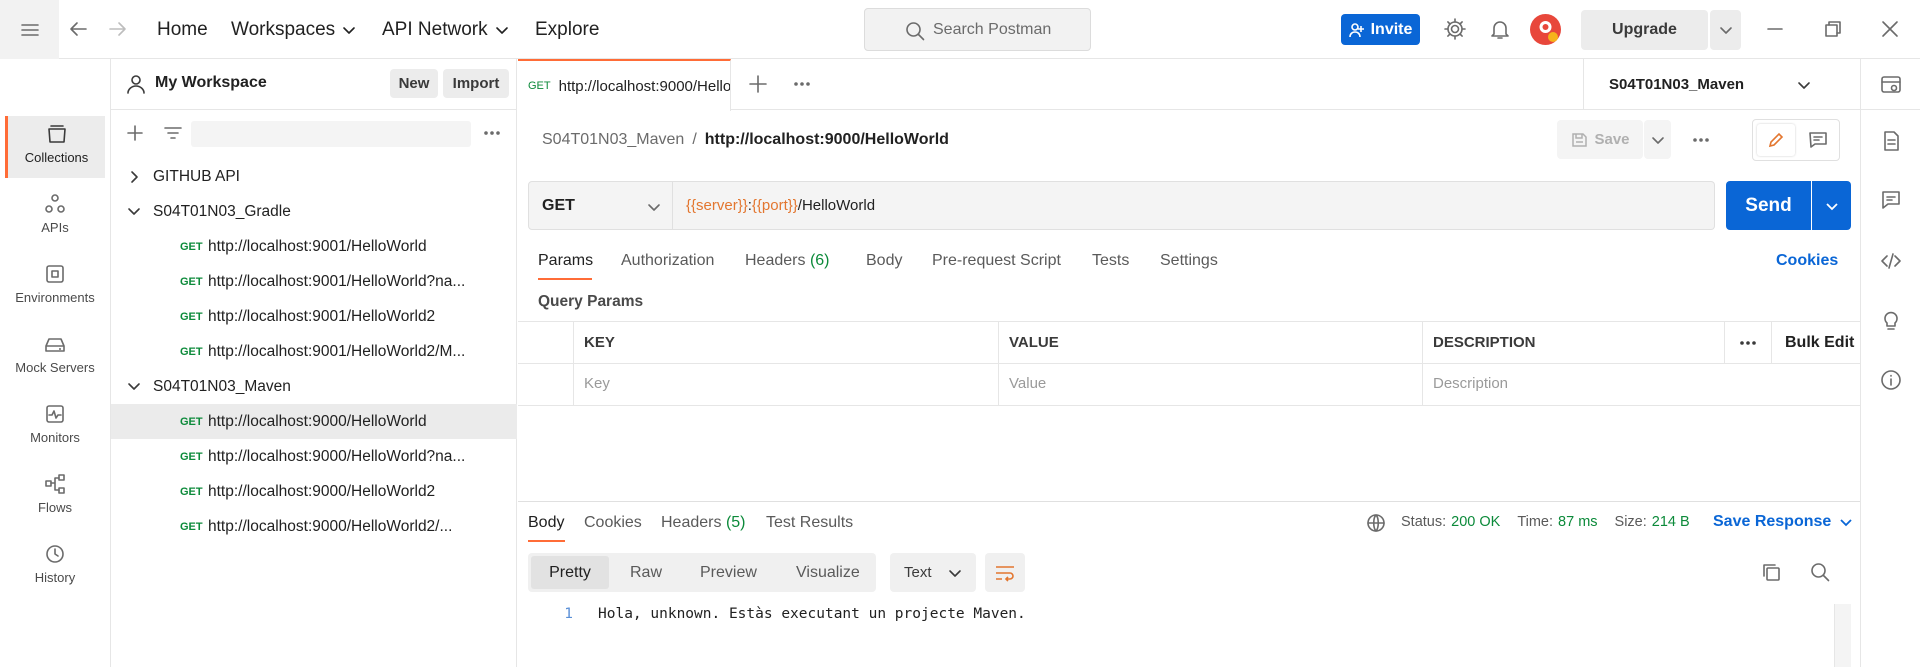 Image resolution: width=1920 pixels, height=667 pixels. Describe the element at coordinates (1891, 200) in the screenshot. I see `comments-button` at that location.